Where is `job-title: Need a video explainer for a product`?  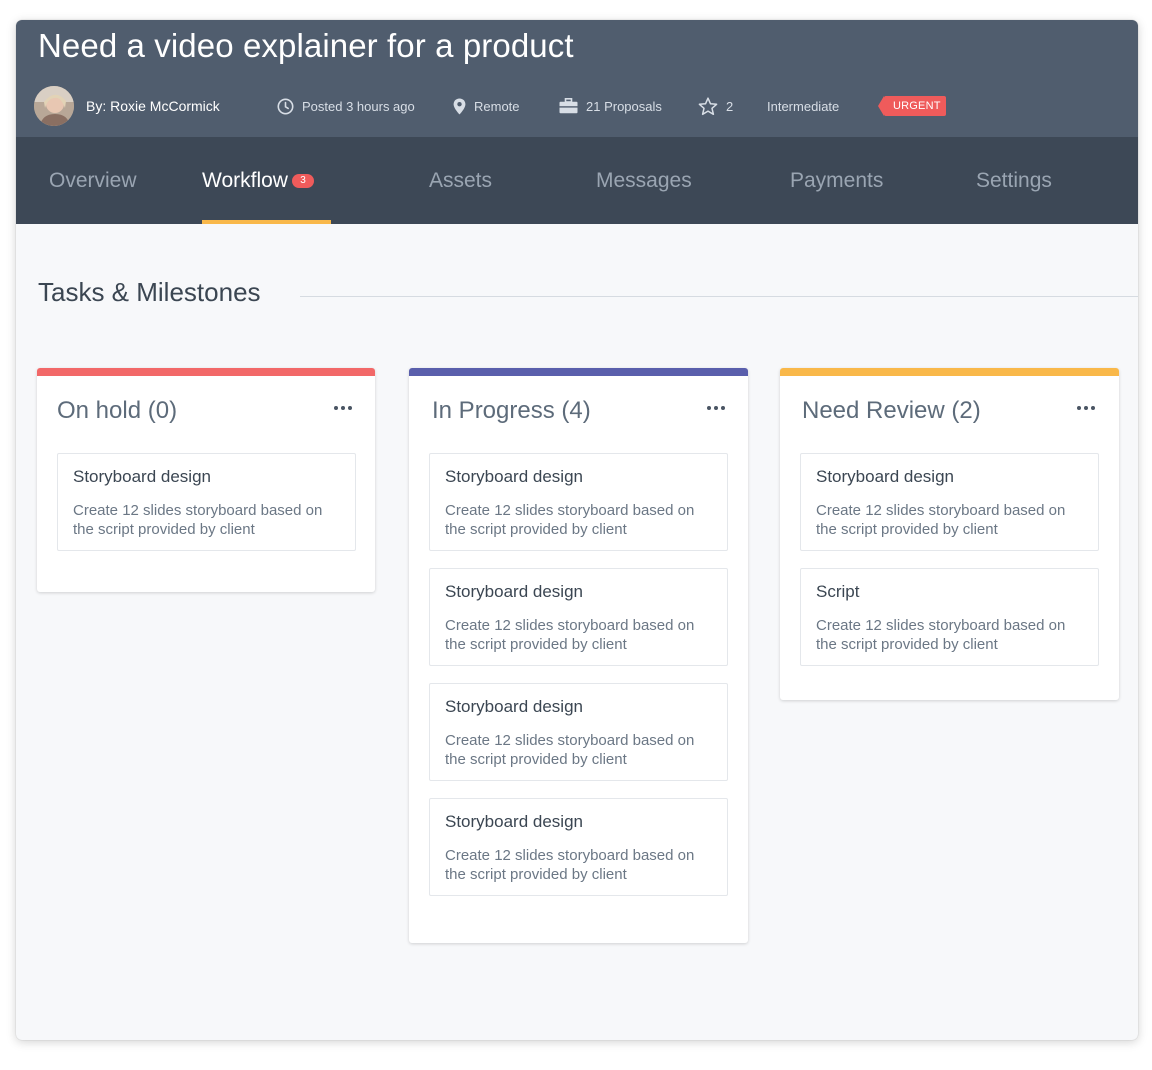
job-title: Need a video explainer for a product is located at coordinates (306, 45).